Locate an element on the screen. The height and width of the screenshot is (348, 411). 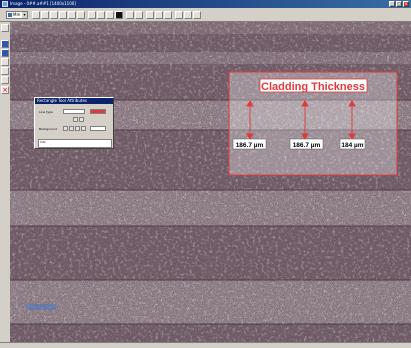
title-bar: Image - 0##.a##1 [1400x1100] _ □ × is located at coordinates (205, 4).